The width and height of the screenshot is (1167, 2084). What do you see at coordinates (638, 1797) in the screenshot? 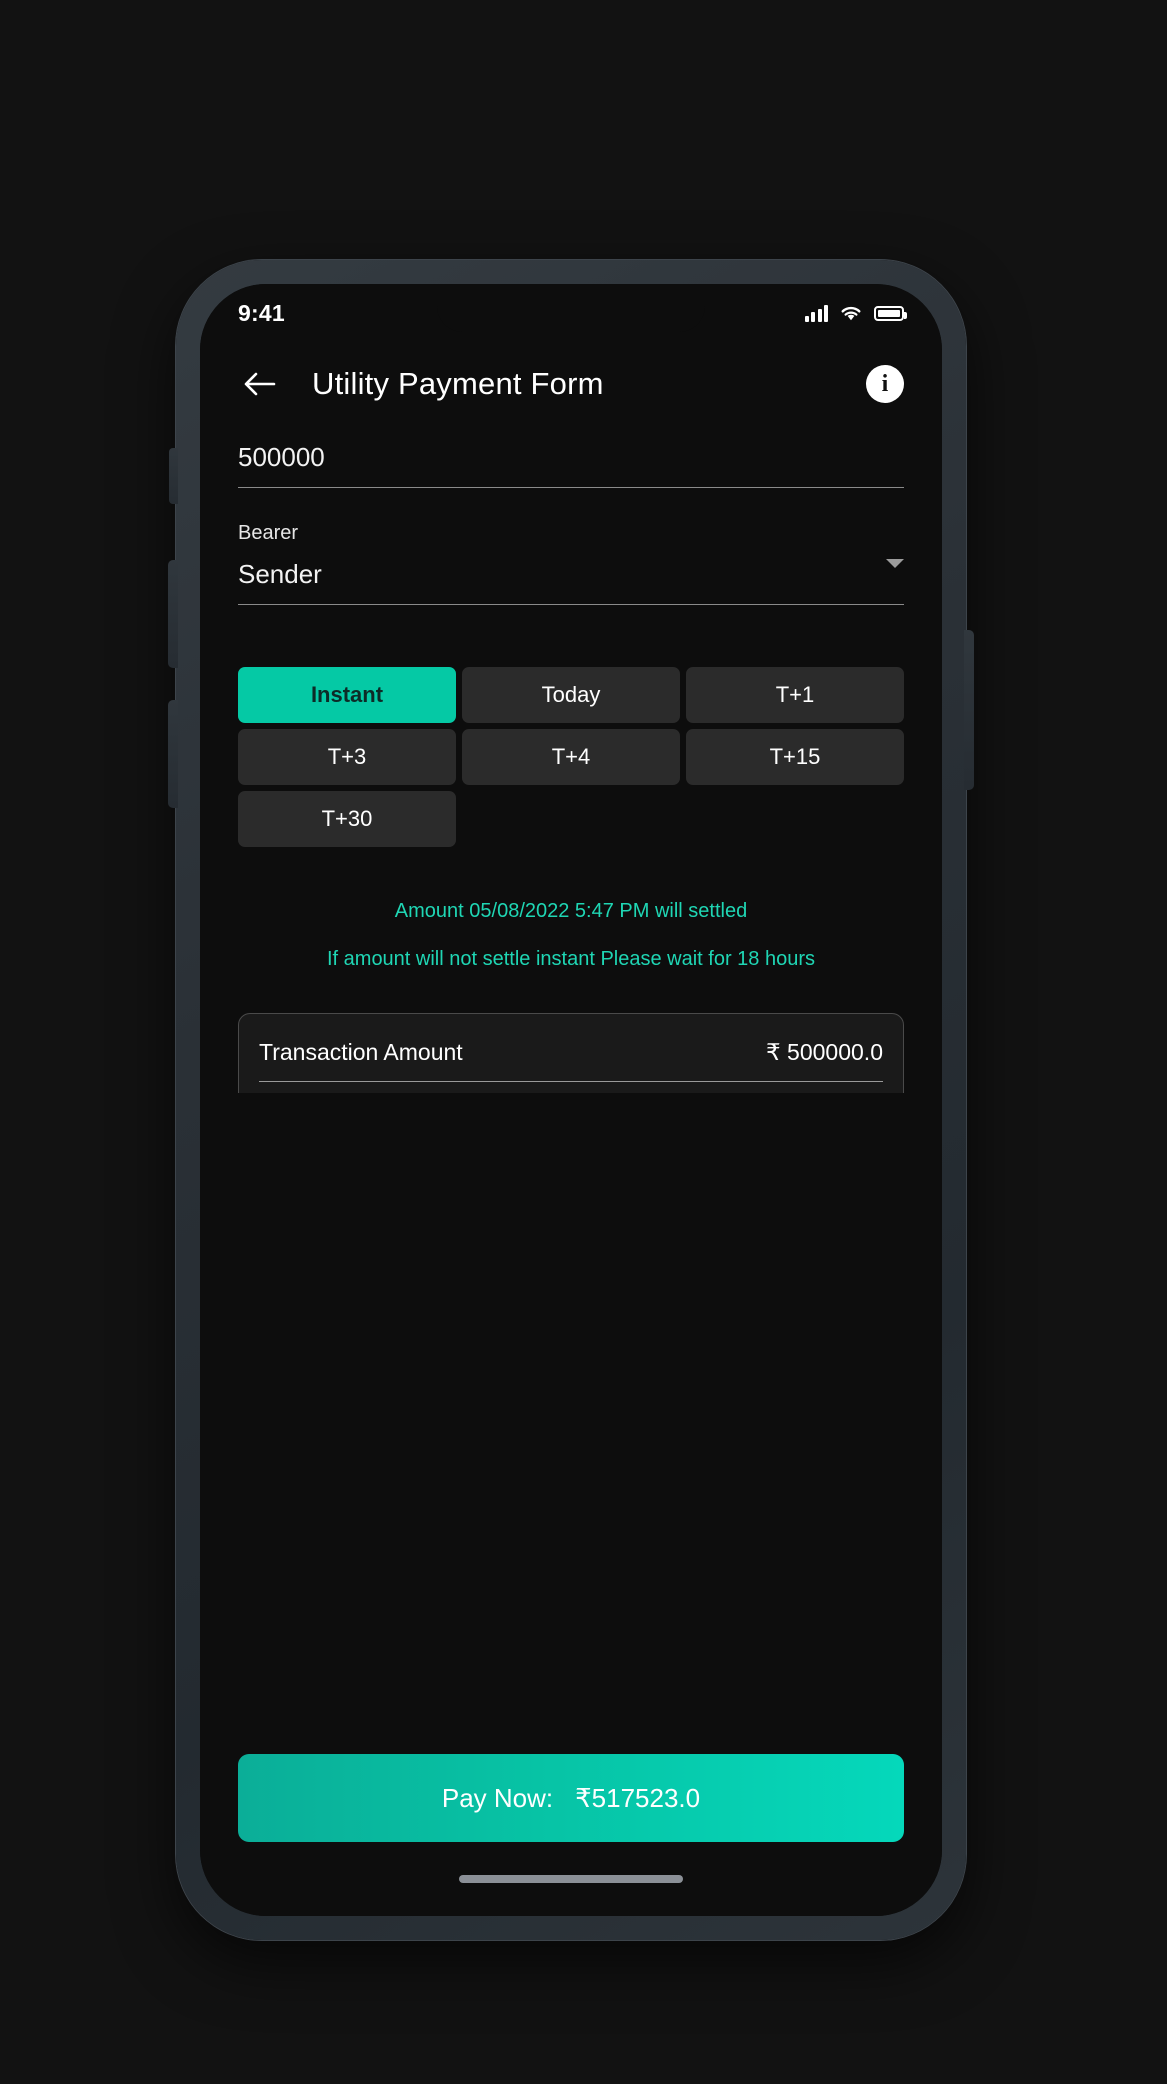
I see `pay-now-amount: ₹517523.0` at bounding box center [638, 1797].